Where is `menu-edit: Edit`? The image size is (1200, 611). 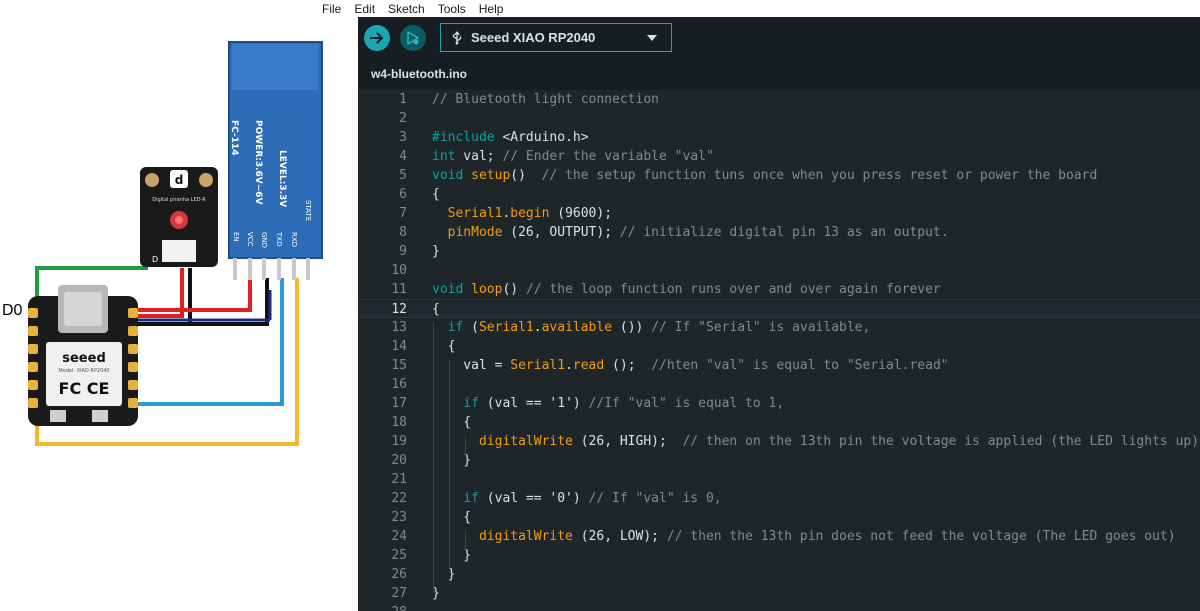
menu-edit: Edit is located at coordinates (364, 9).